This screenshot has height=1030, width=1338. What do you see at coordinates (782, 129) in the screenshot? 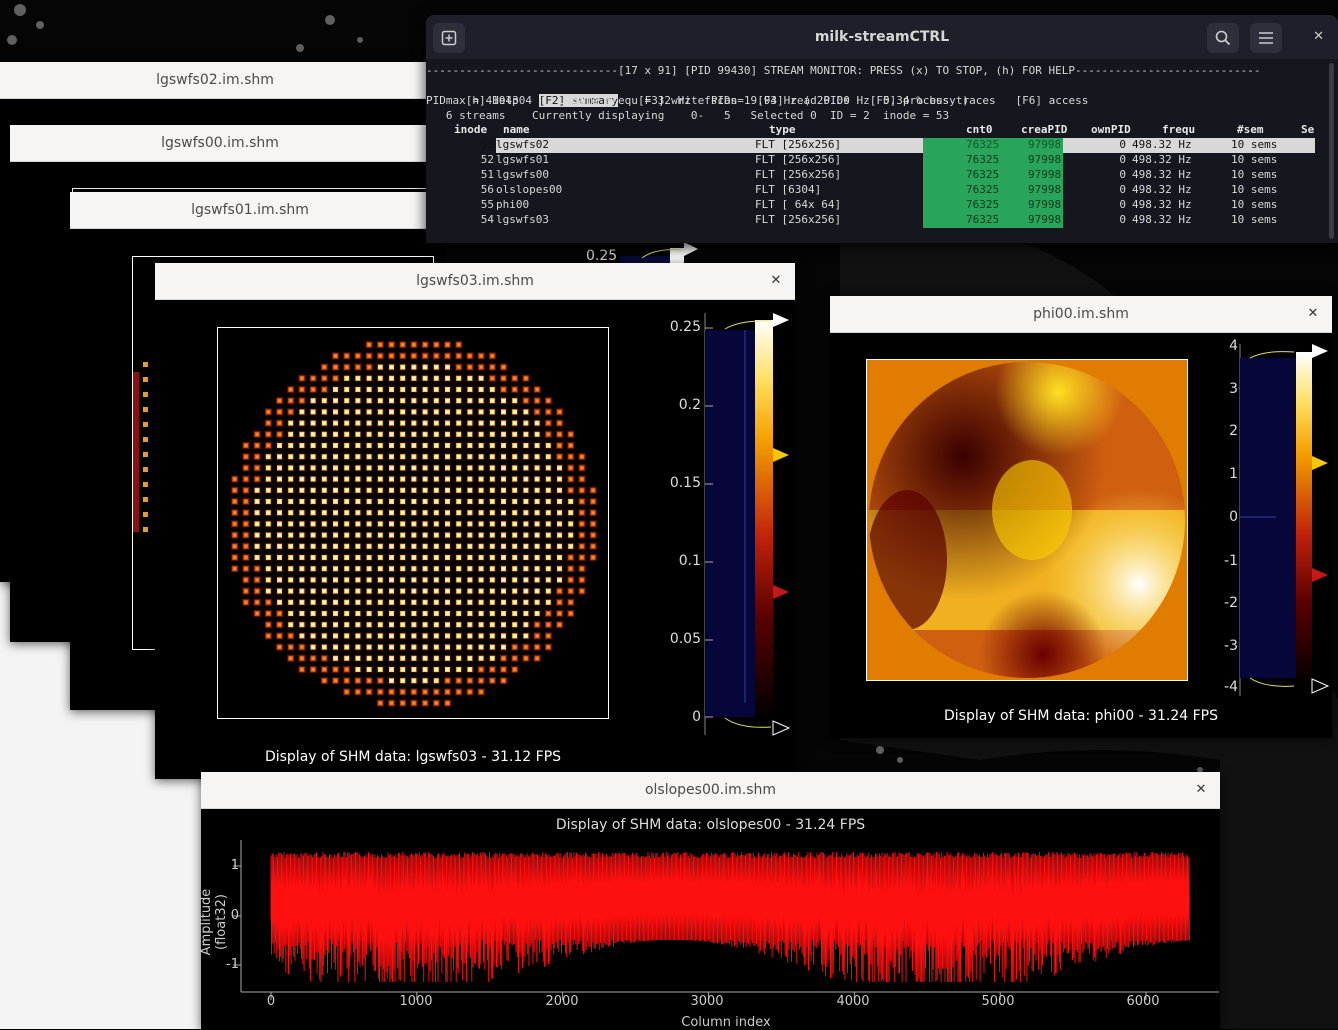
I see `col-type: type` at bounding box center [782, 129].